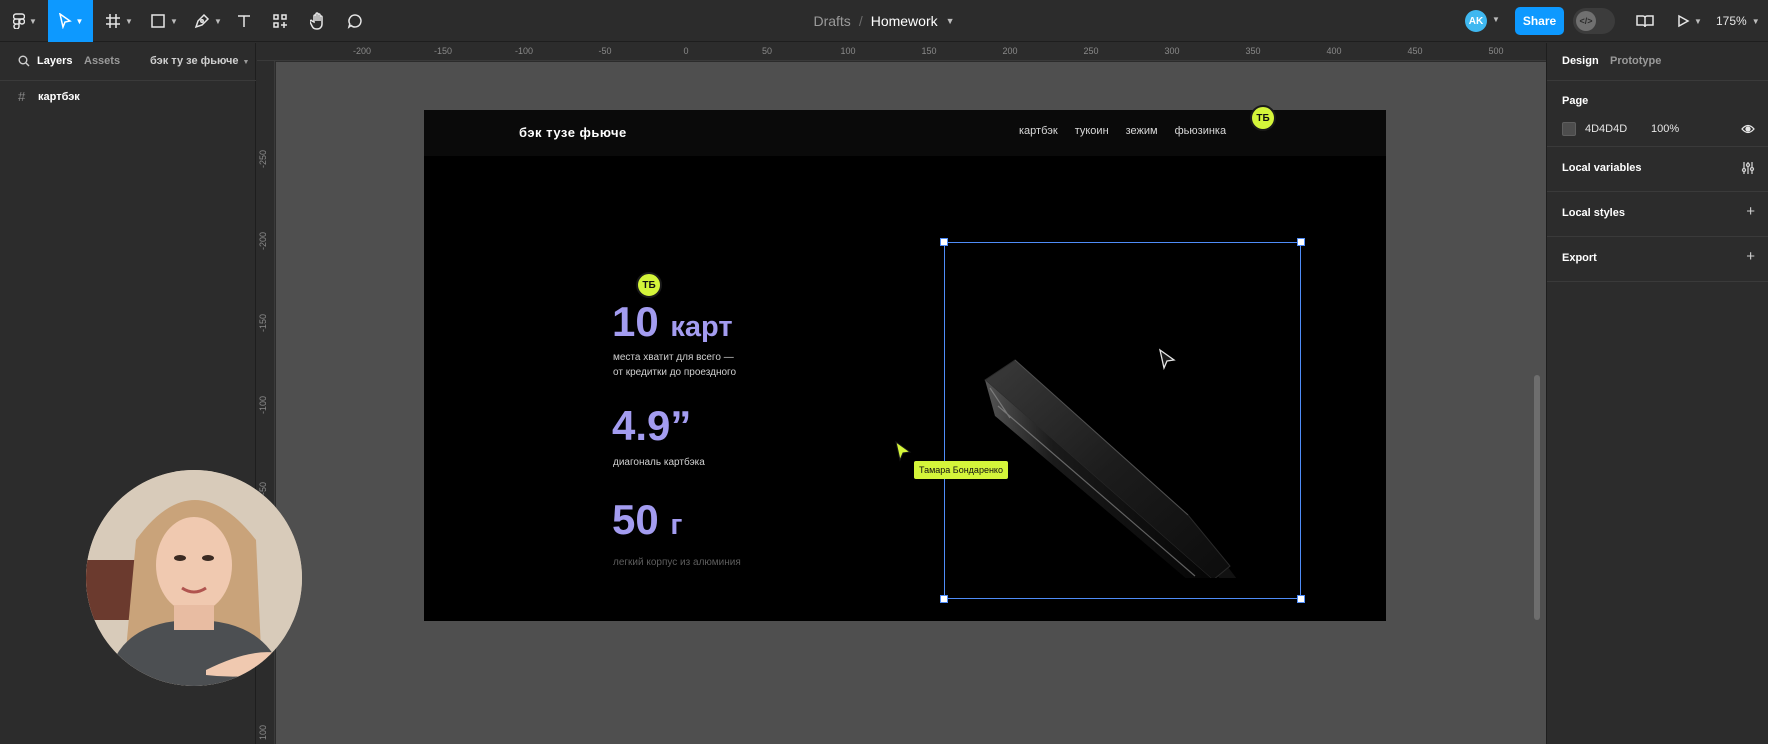 This screenshot has width=1768, height=744. What do you see at coordinates (1575, 101) in the screenshot?
I see `page-section-title: Page` at bounding box center [1575, 101].